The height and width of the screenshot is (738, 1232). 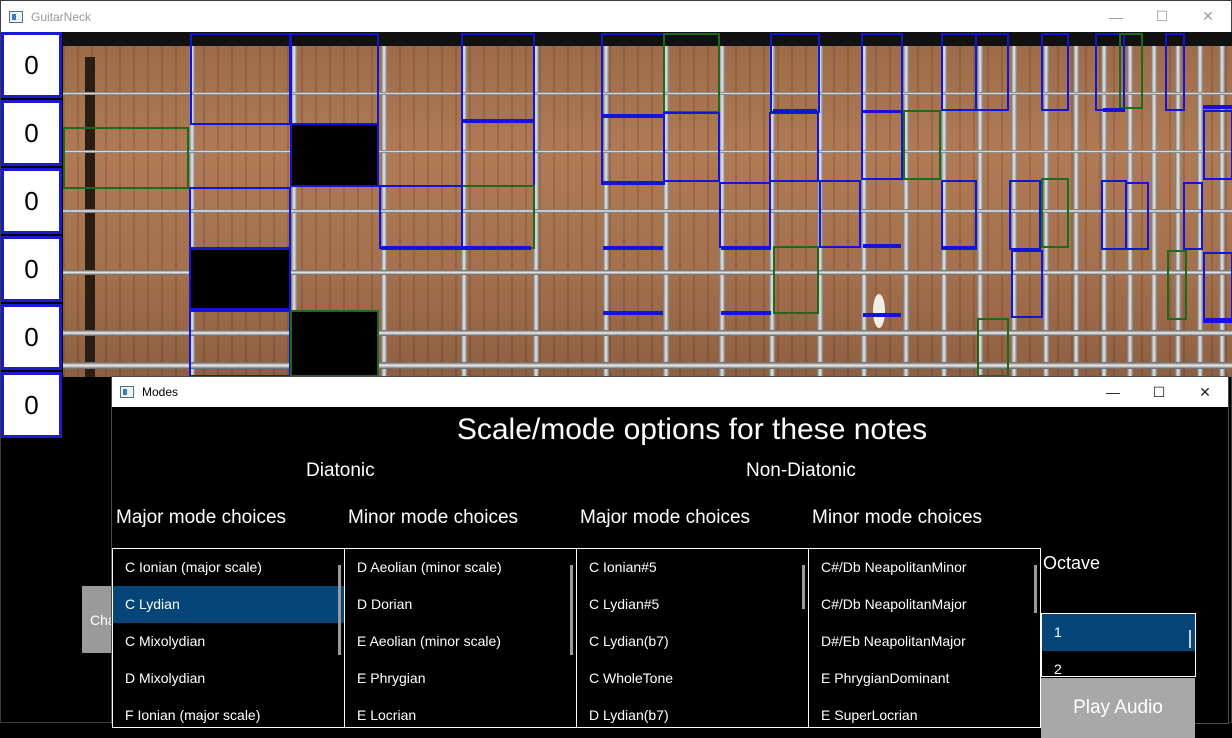 What do you see at coordinates (1113, 392) in the screenshot?
I see `modes-minimize-button: —` at bounding box center [1113, 392].